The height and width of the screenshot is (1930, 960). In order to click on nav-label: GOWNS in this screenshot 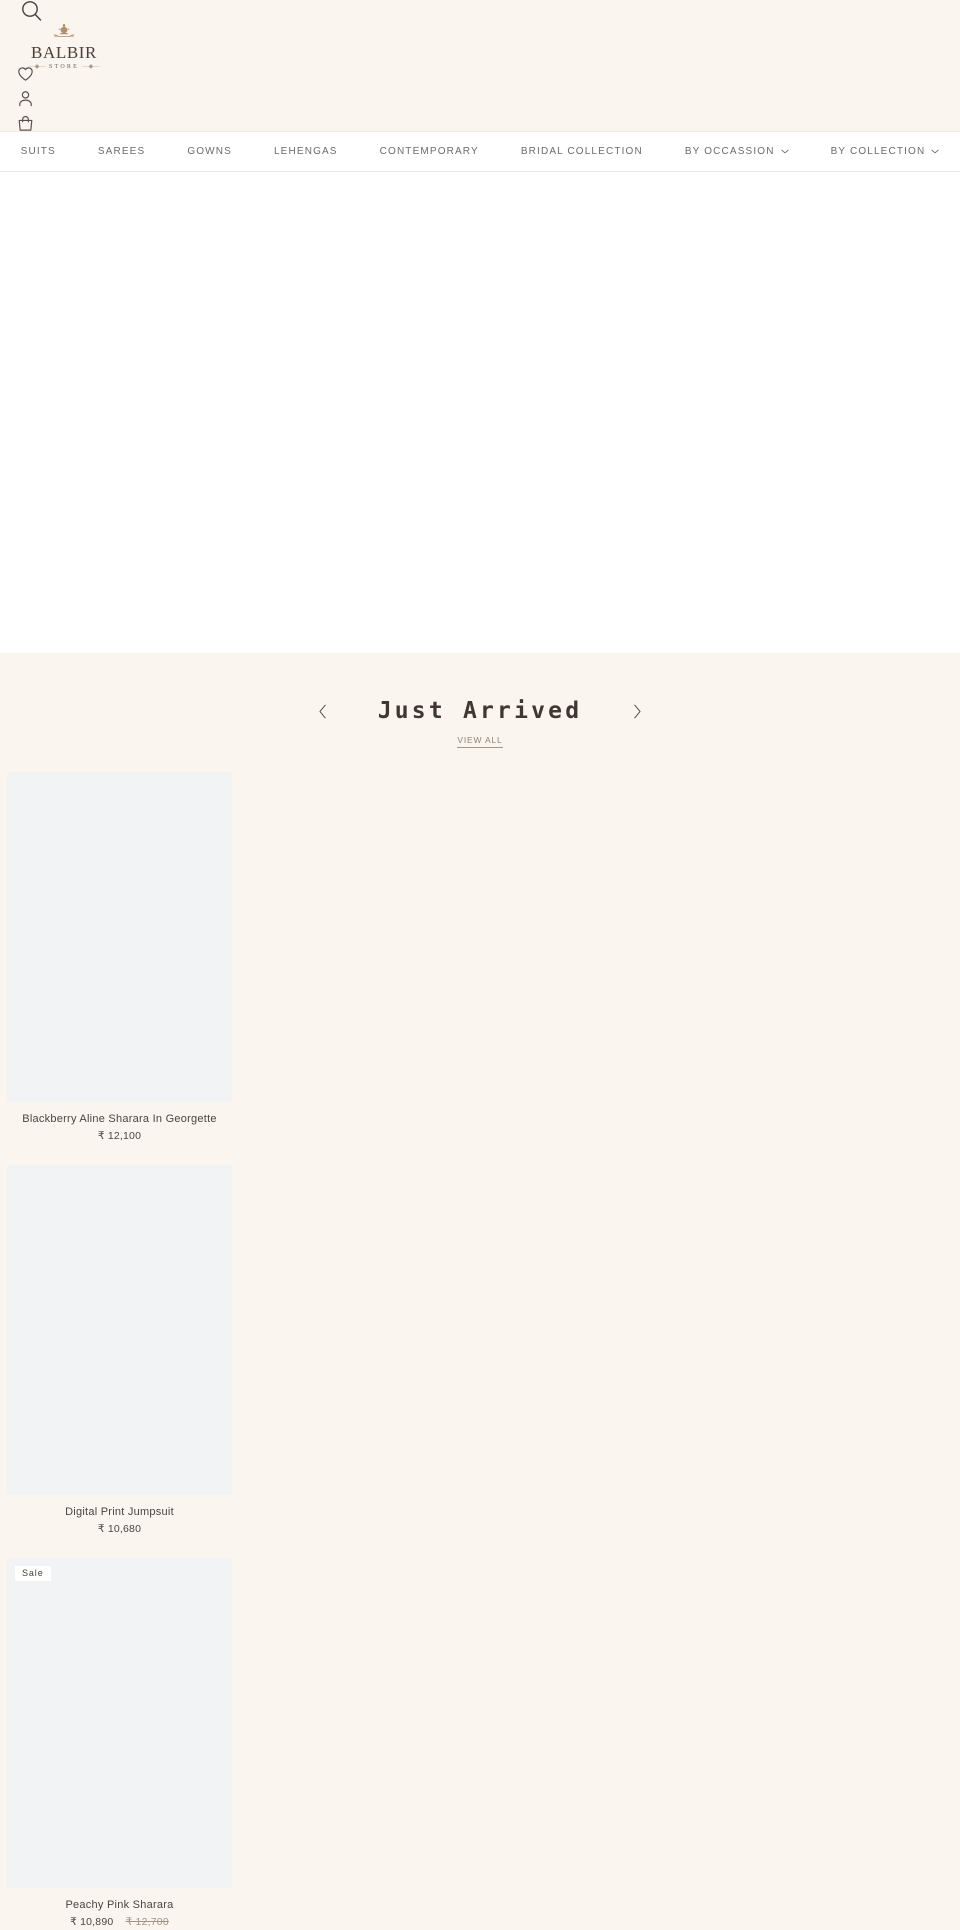, I will do `click(209, 151)`.